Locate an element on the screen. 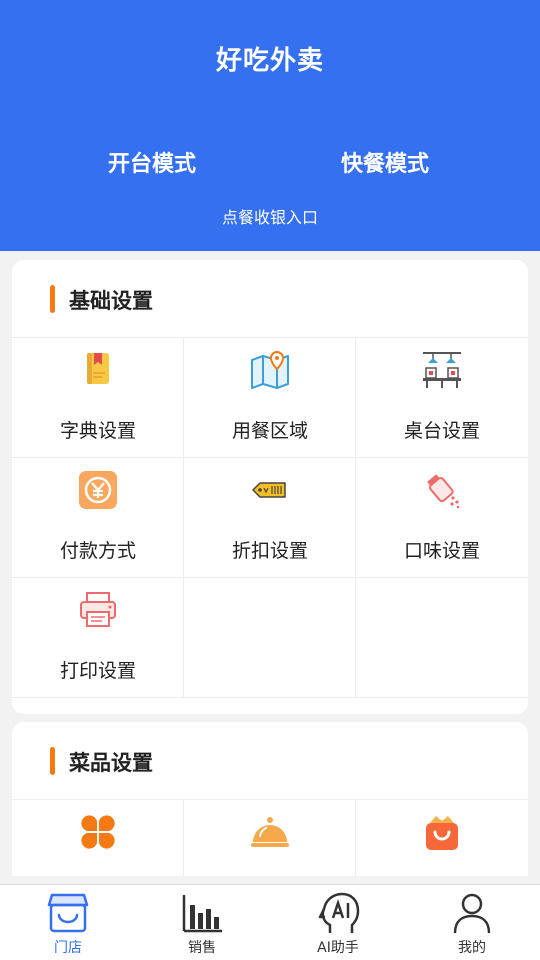  dining-area-label: 用餐区域 is located at coordinates (269, 431).